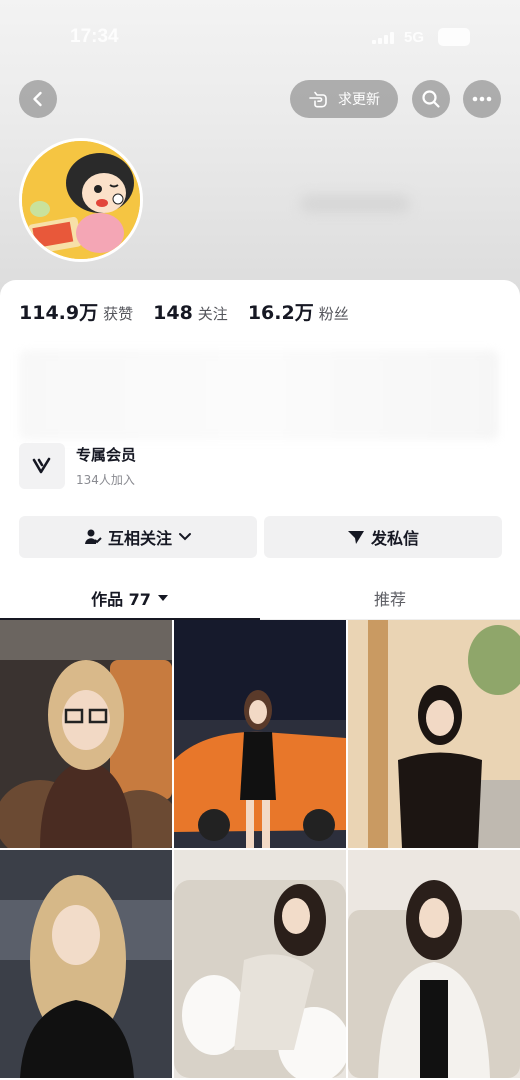 This screenshot has height=1080, width=520. Describe the element at coordinates (414, 37) in the screenshot. I see `network-label: 5G` at that location.